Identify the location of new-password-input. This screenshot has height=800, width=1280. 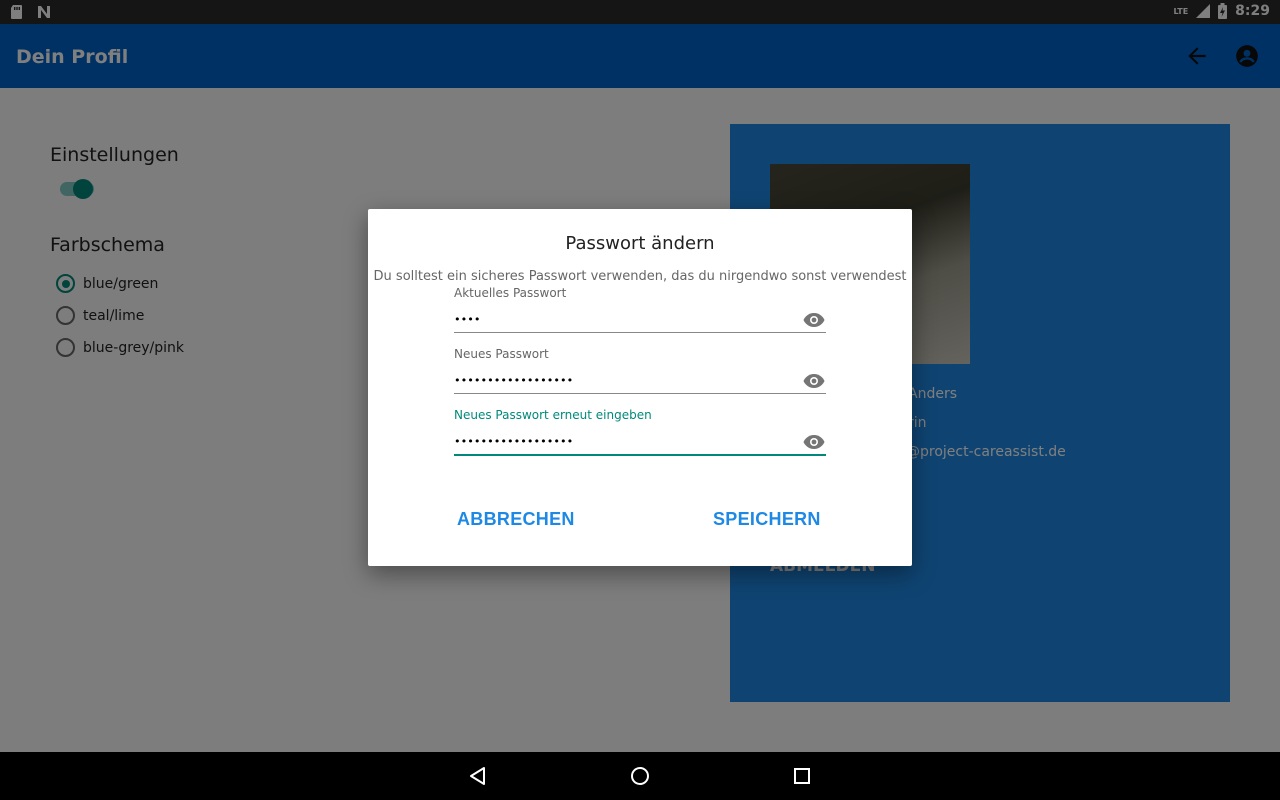
(619, 380).